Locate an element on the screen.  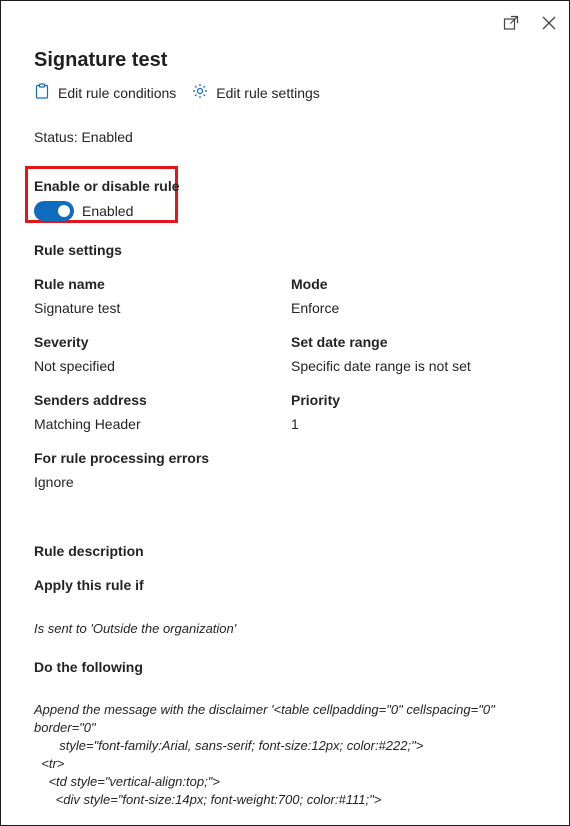
date-range-value: Specific date range is not set is located at coordinates (381, 366).